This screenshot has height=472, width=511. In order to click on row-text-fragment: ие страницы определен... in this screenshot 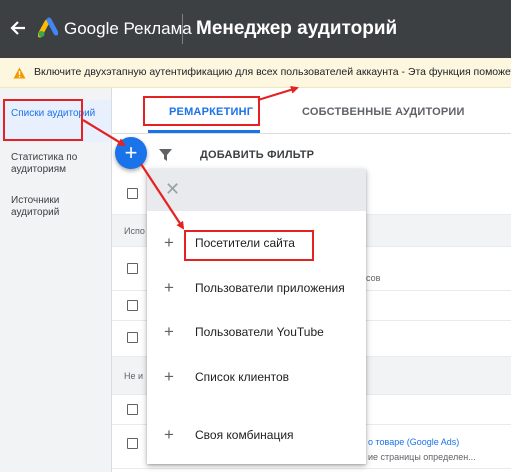, I will do `click(422, 457)`.